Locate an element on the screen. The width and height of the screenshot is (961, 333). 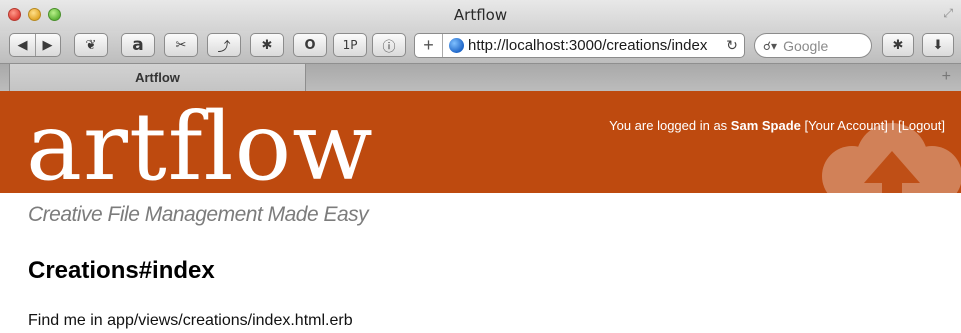
info-icon: ⓘ is located at coordinates (389, 47).